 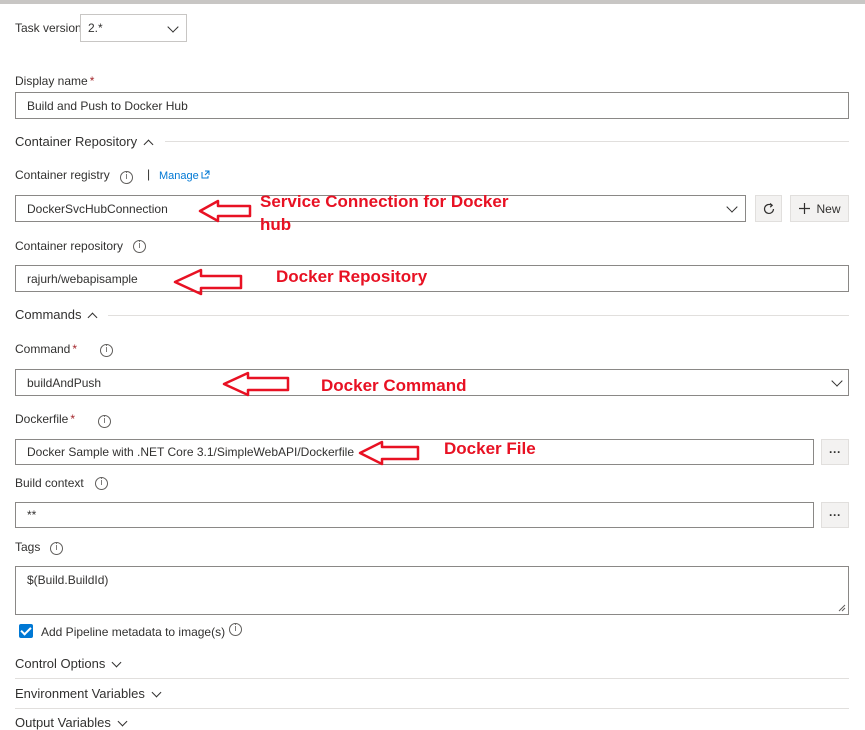 I want to click on container-registry-value: DockerSvcHubConnection, so click(x=97, y=208).